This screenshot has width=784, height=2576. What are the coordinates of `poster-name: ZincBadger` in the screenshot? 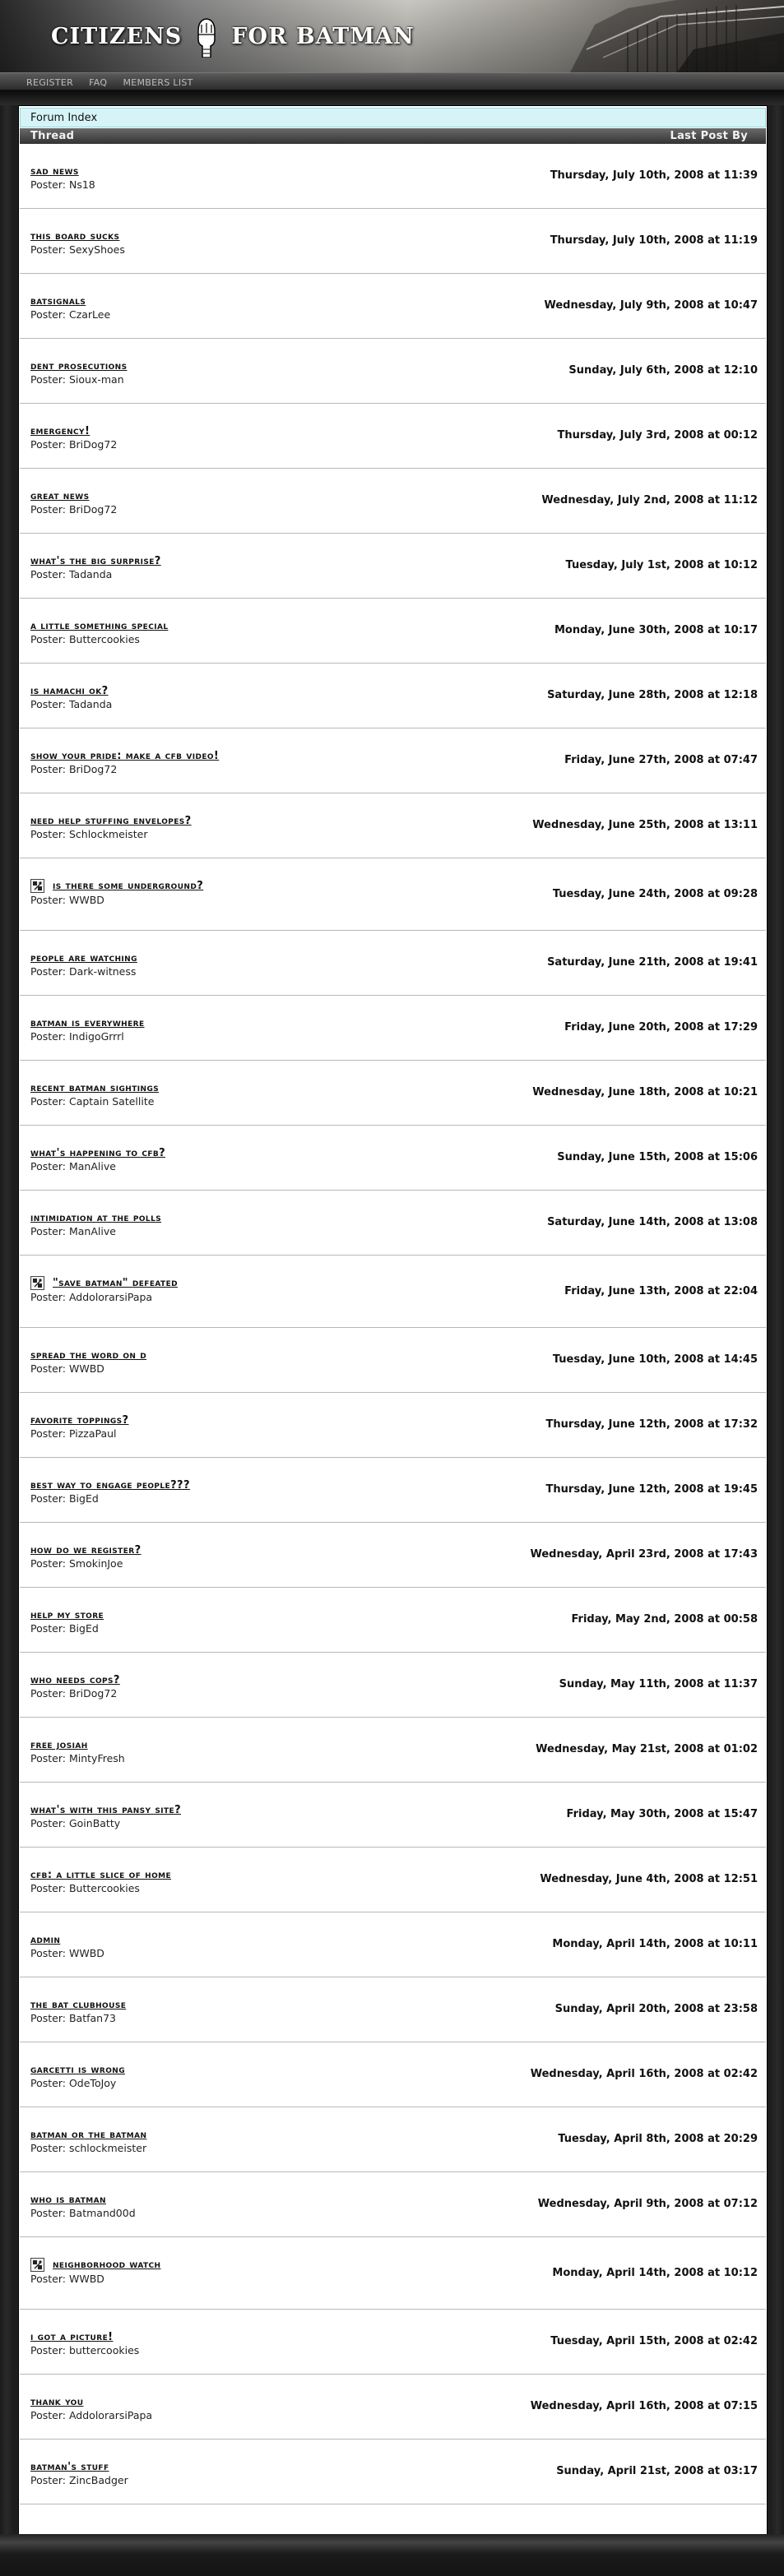 It's located at (98, 2480).